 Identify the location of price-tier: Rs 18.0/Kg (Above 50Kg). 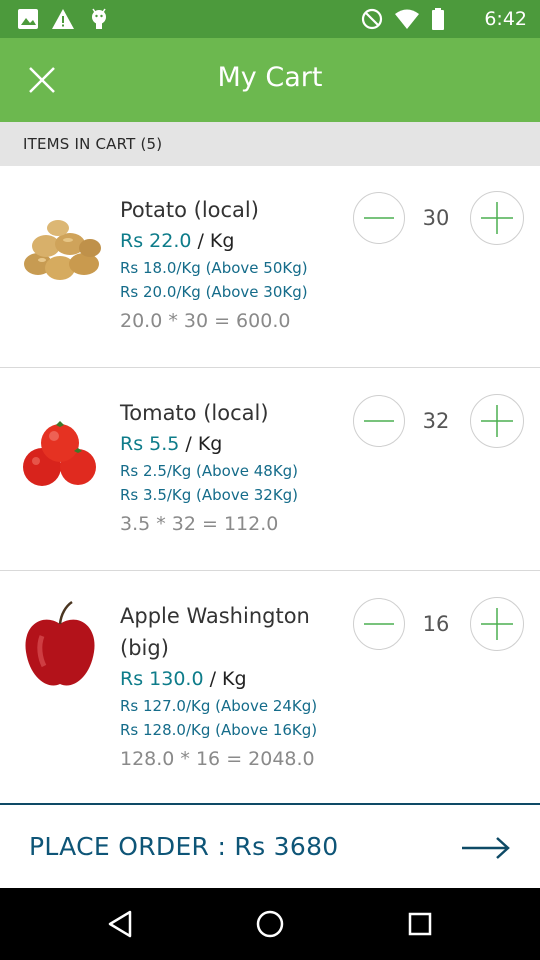
(214, 268).